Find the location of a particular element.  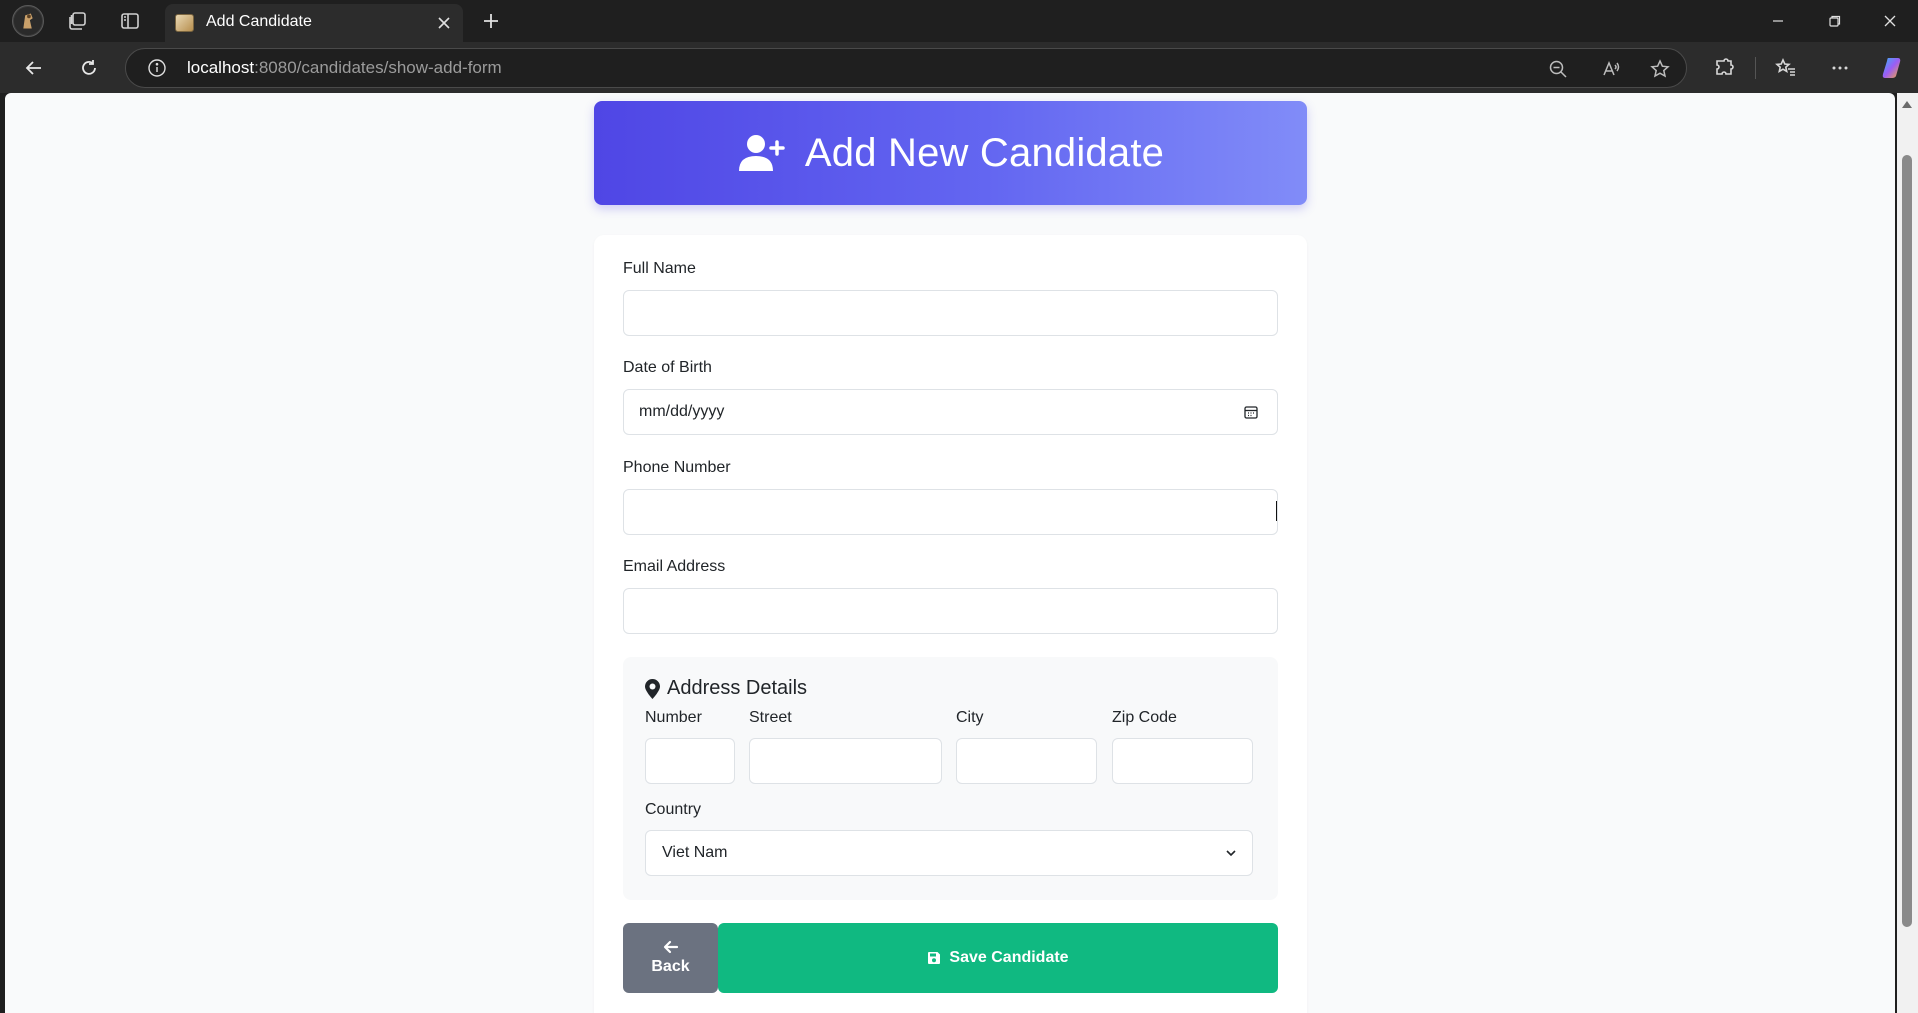

full-name-input is located at coordinates (950, 313).